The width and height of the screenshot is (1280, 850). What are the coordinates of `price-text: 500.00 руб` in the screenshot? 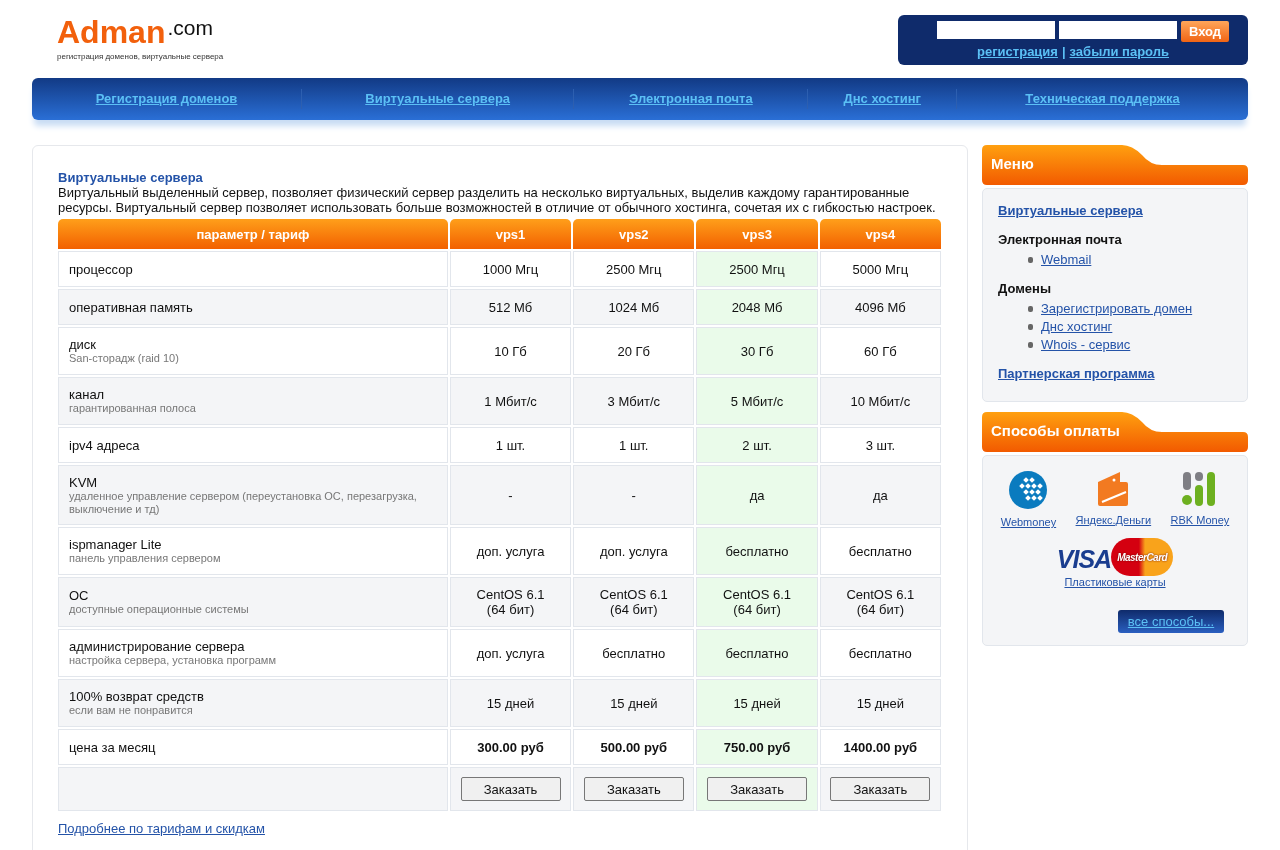 It's located at (633, 747).